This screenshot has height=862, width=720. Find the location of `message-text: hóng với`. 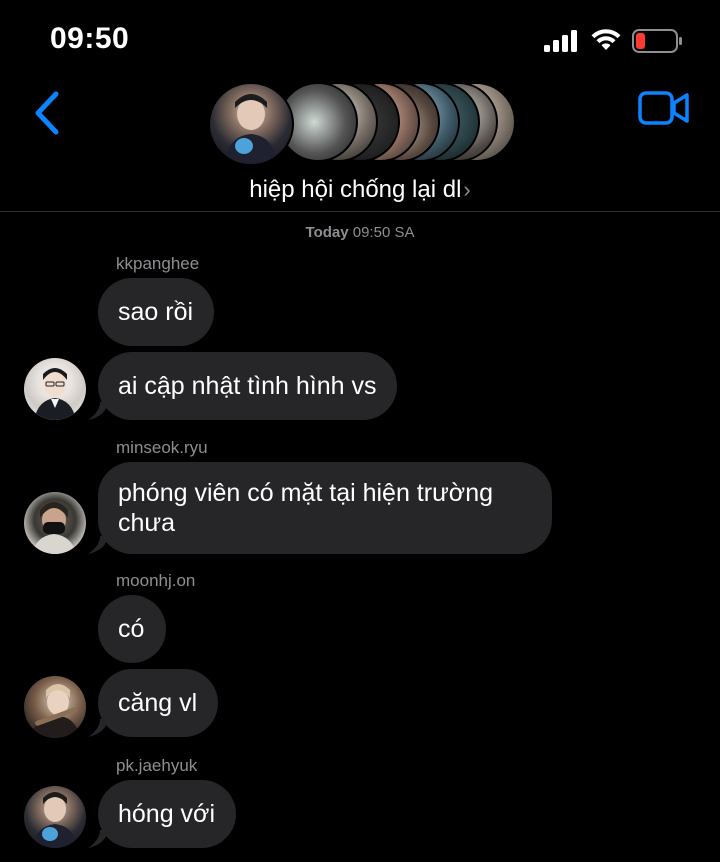

message-text: hóng với is located at coordinates (167, 814).